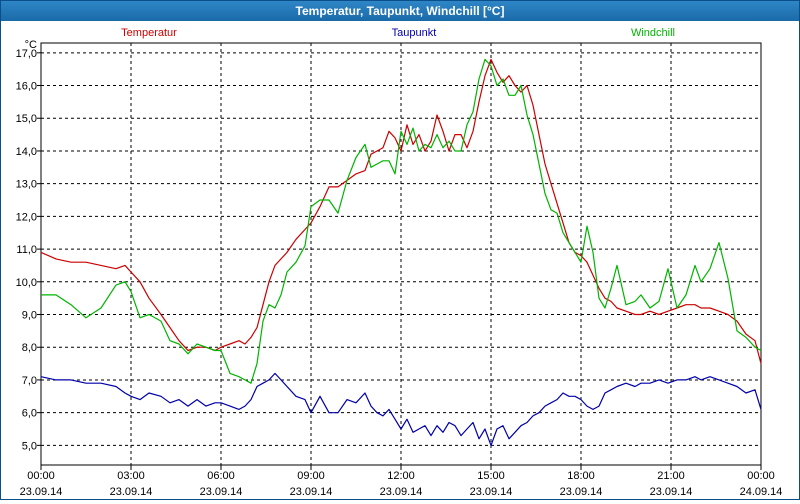  Describe the element at coordinates (31, 45) in the screenshot. I see `y-unit-label: °C` at that location.